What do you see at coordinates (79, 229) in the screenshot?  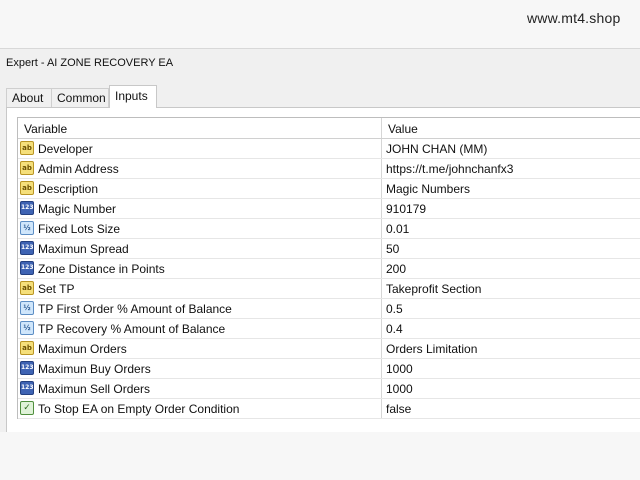 I see `variable-name: Fixed Lots Size` at bounding box center [79, 229].